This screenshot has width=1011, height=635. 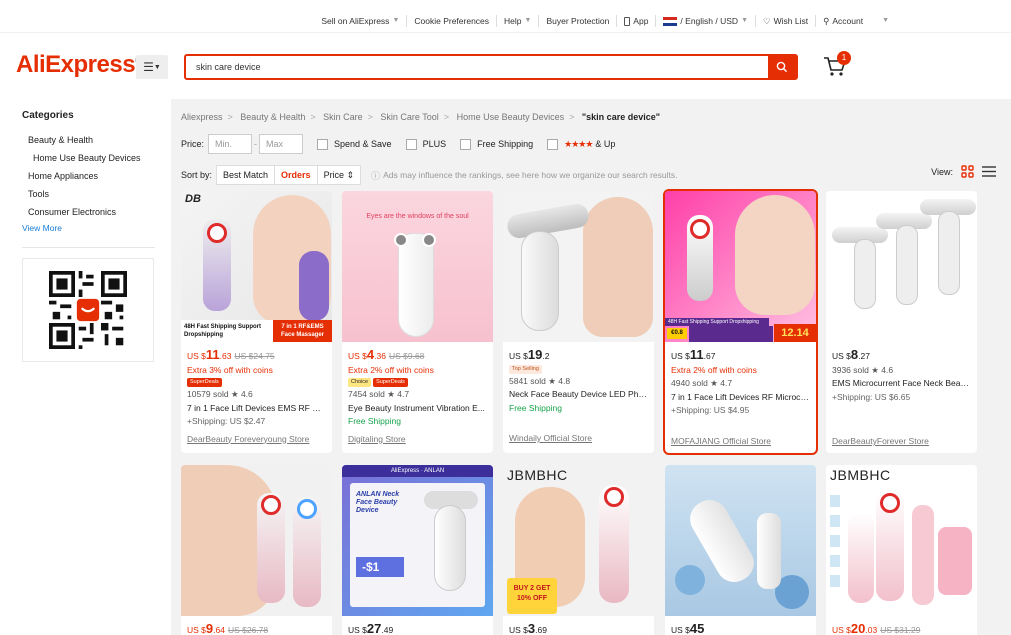 I want to click on wish-list-link: ♡ Wish List, so click(x=786, y=21).